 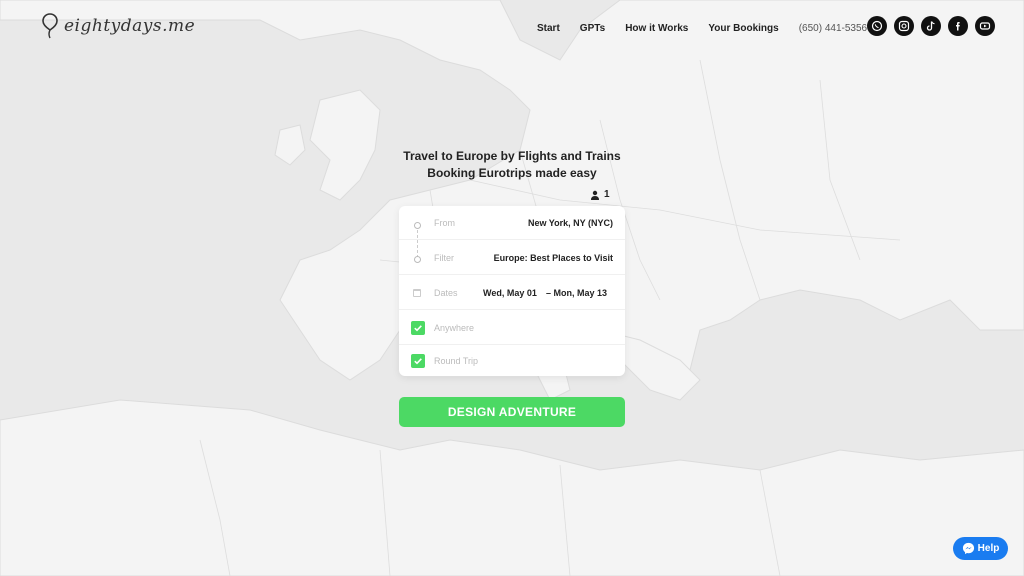 I want to click on date-start: Wed, May 01, so click(x=510, y=293).